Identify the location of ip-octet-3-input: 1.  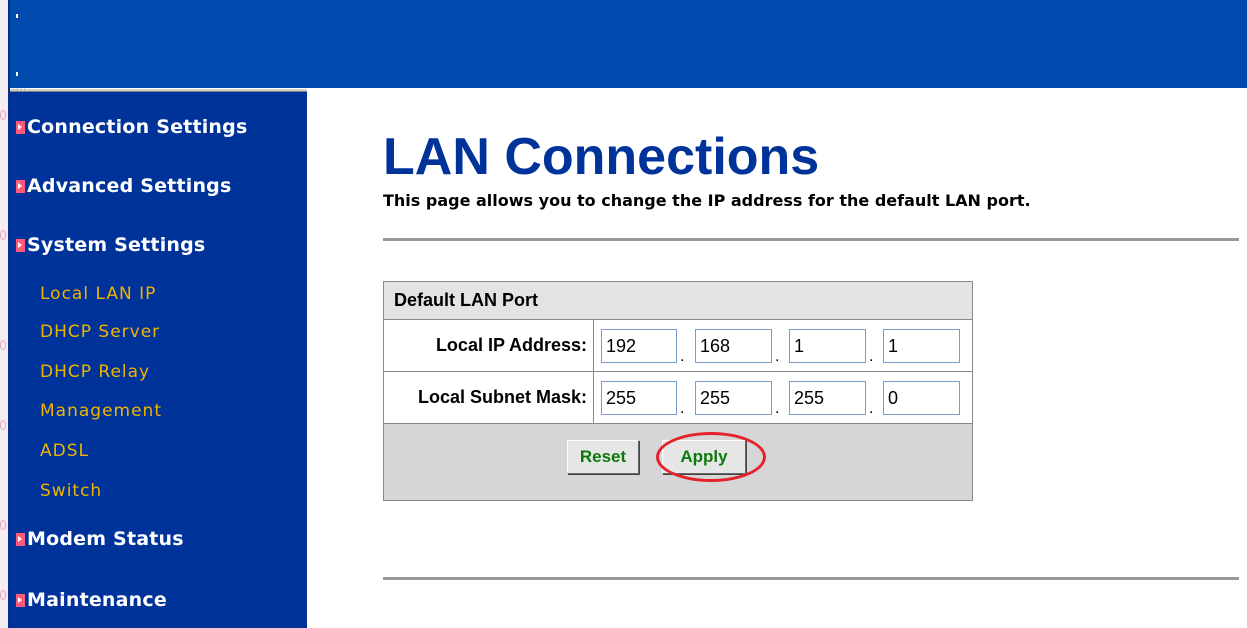
(827, 346).